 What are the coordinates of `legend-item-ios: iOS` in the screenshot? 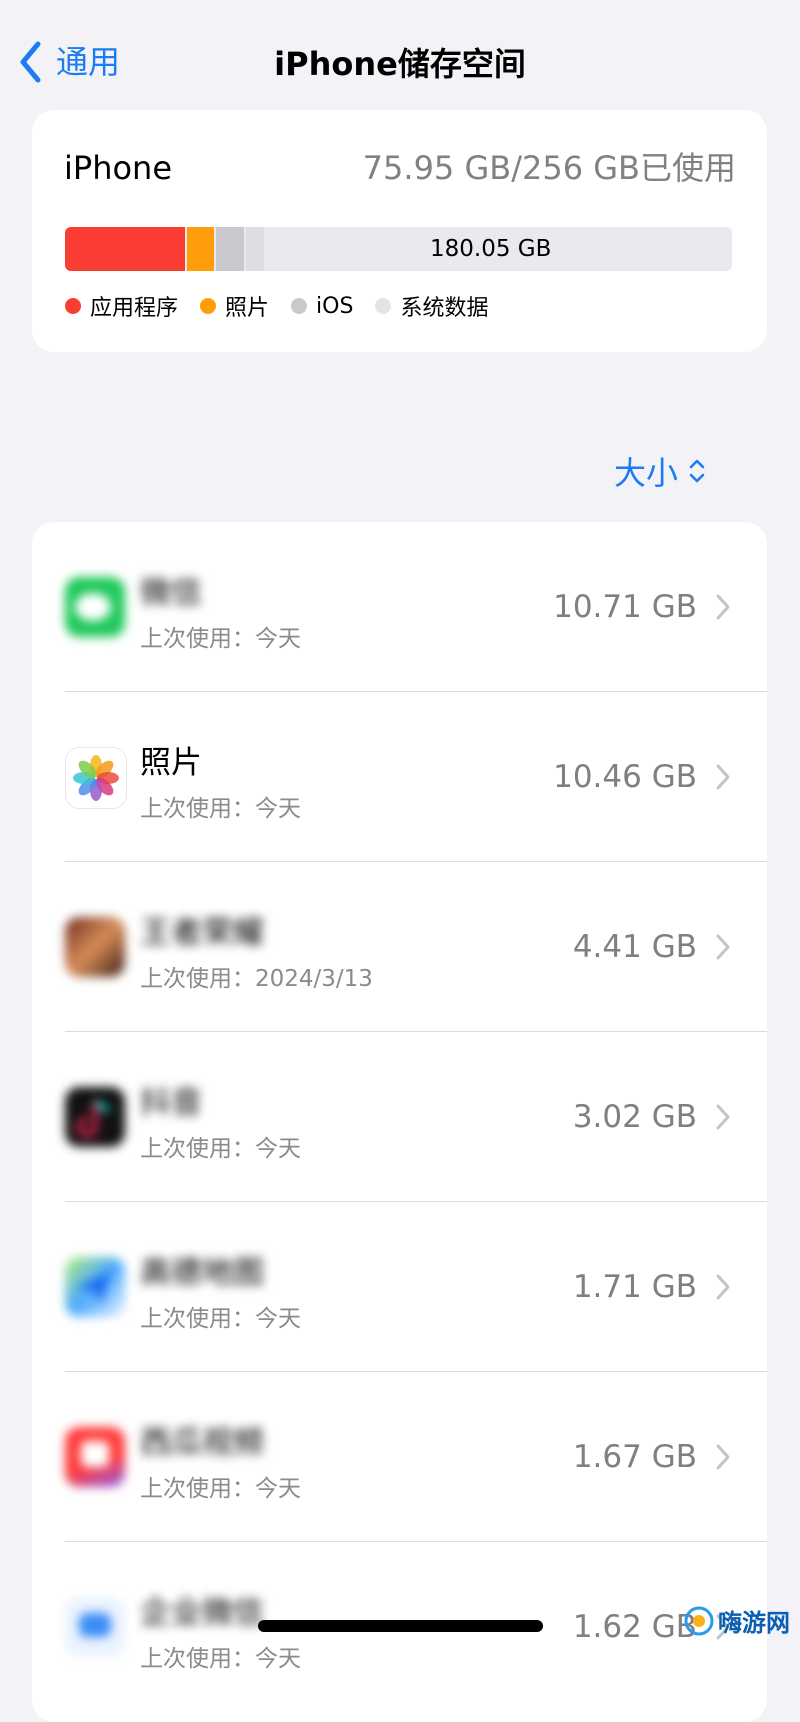 It's located at (322, 306).